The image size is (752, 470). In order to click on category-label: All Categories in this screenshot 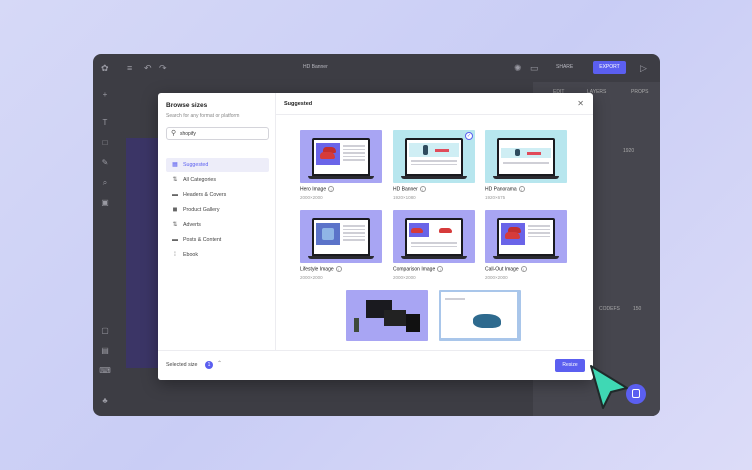, I will do `click(199, 180)`.